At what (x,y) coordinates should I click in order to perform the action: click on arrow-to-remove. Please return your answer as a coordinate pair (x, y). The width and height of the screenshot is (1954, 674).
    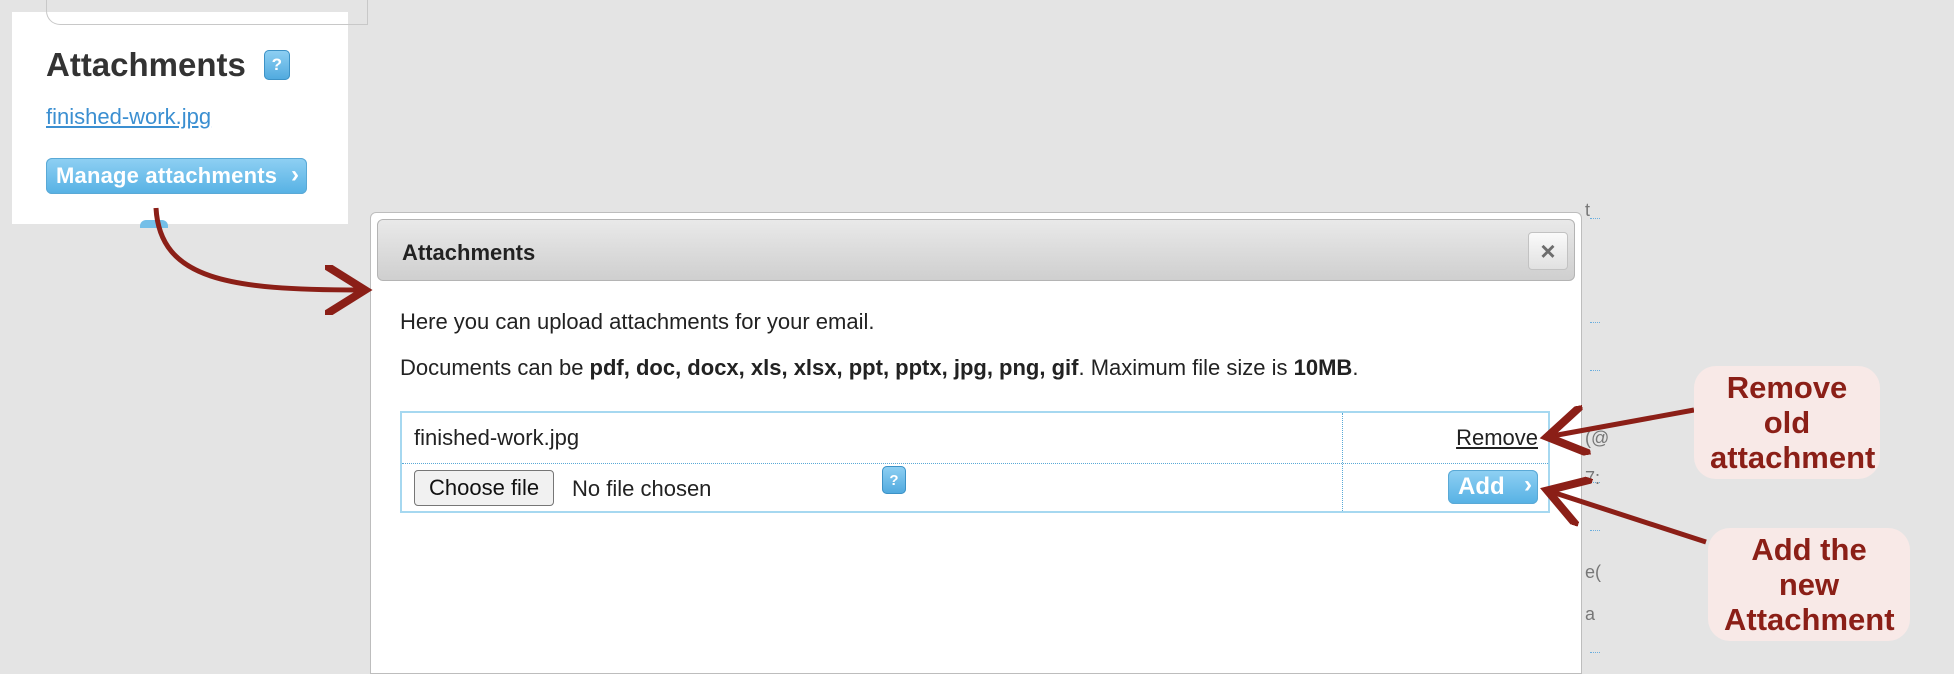
    Looking at the image, I should click on (1623, 423).